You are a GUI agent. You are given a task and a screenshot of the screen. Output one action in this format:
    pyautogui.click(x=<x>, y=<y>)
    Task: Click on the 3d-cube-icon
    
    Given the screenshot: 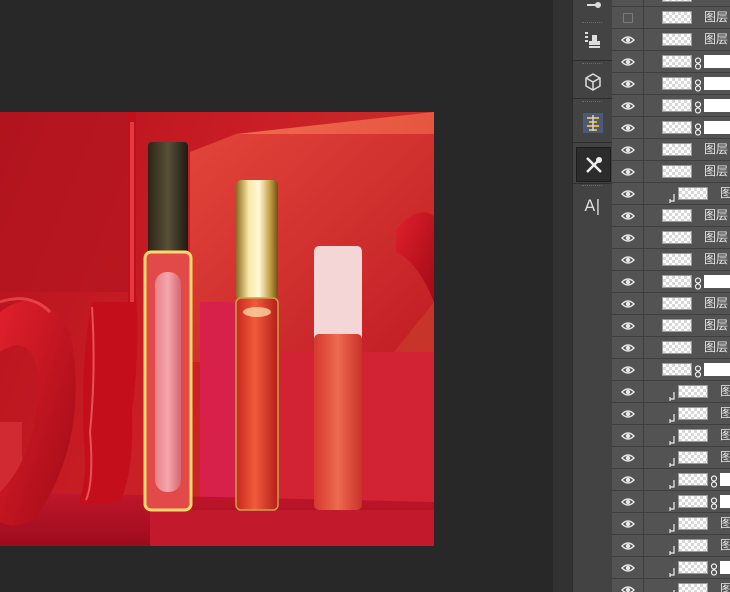 What is the action you would take?
    pyautogui.click(x=592, y=81)
    